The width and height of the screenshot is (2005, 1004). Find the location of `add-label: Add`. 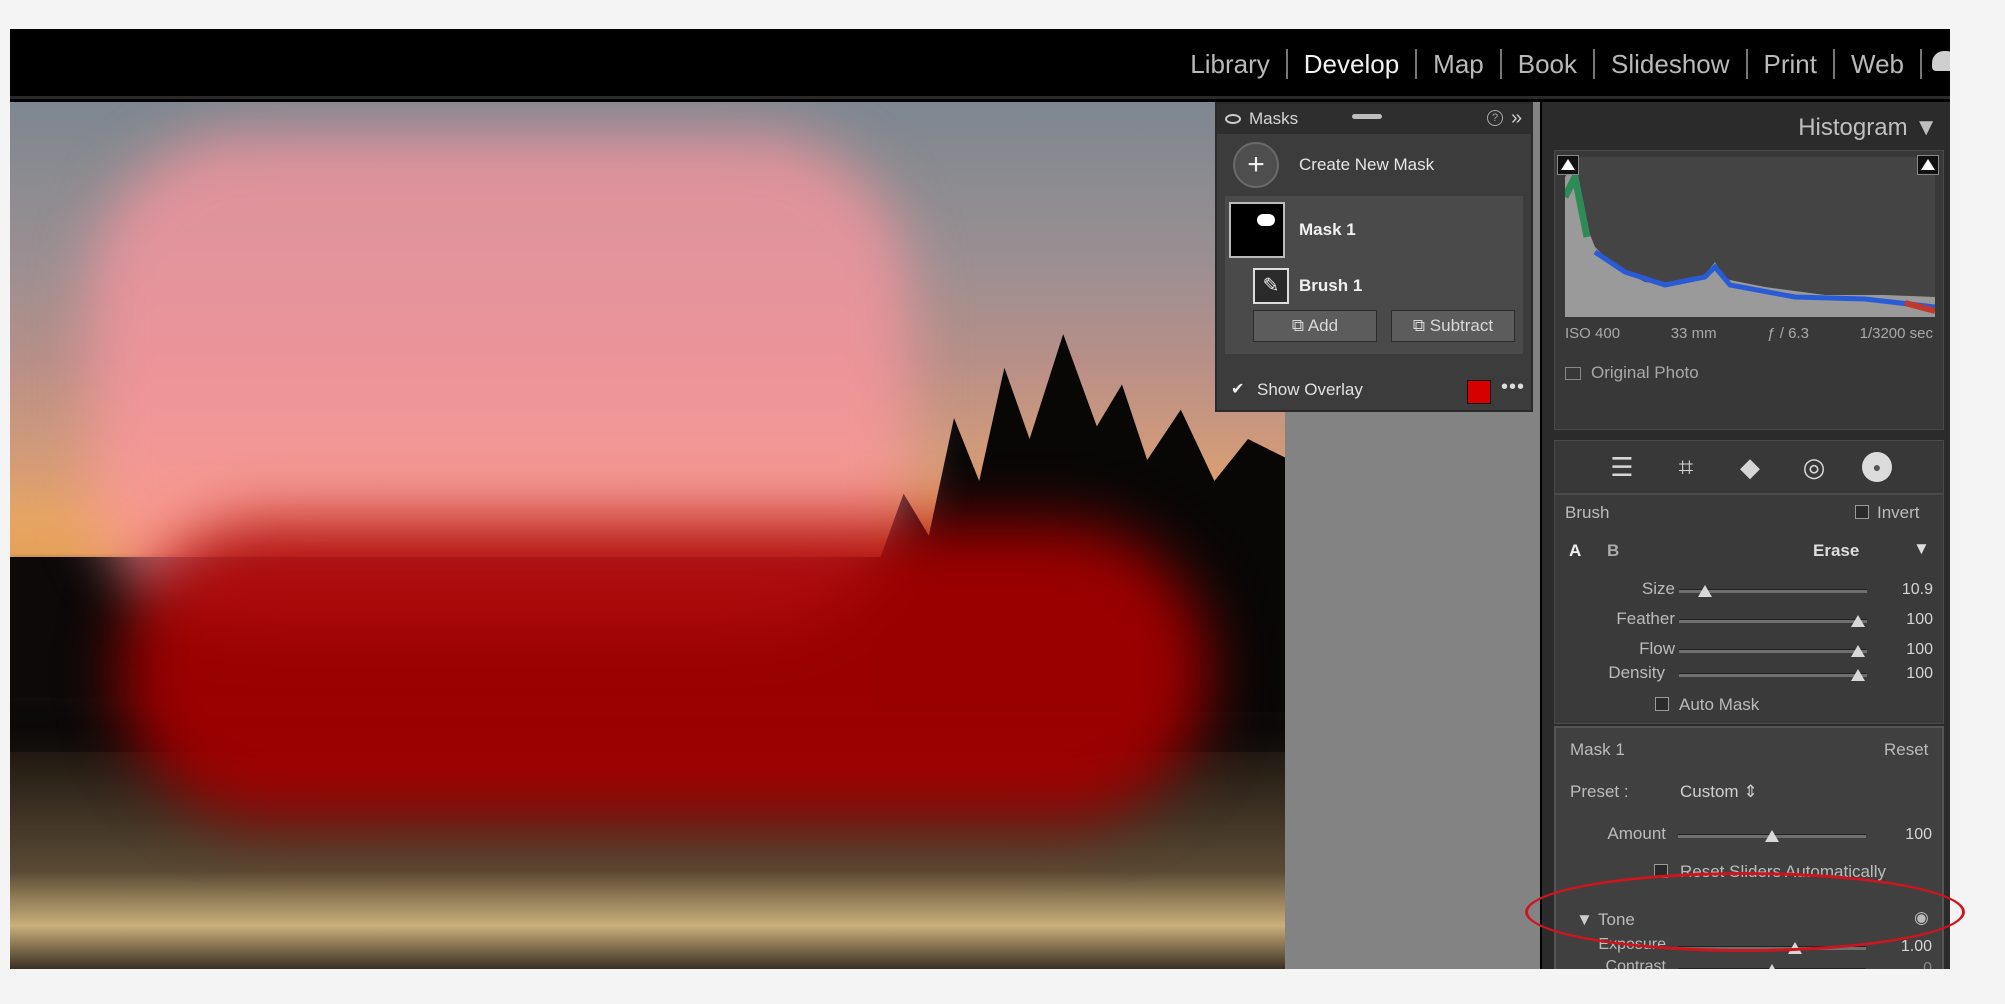

add-label: Add is located at coordinates (1323, 325).